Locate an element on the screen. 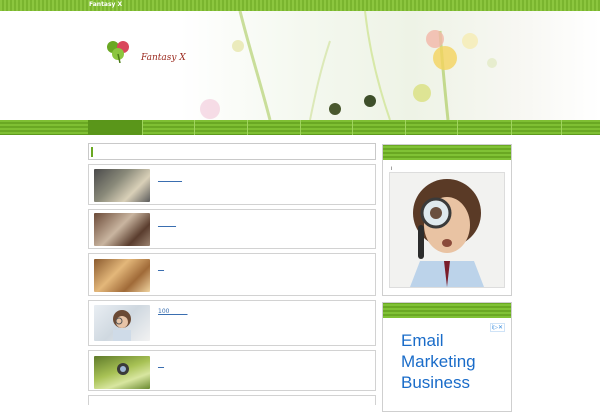 This screenshot has width=600, height=412. search-input is located at coordinates (232, 151).